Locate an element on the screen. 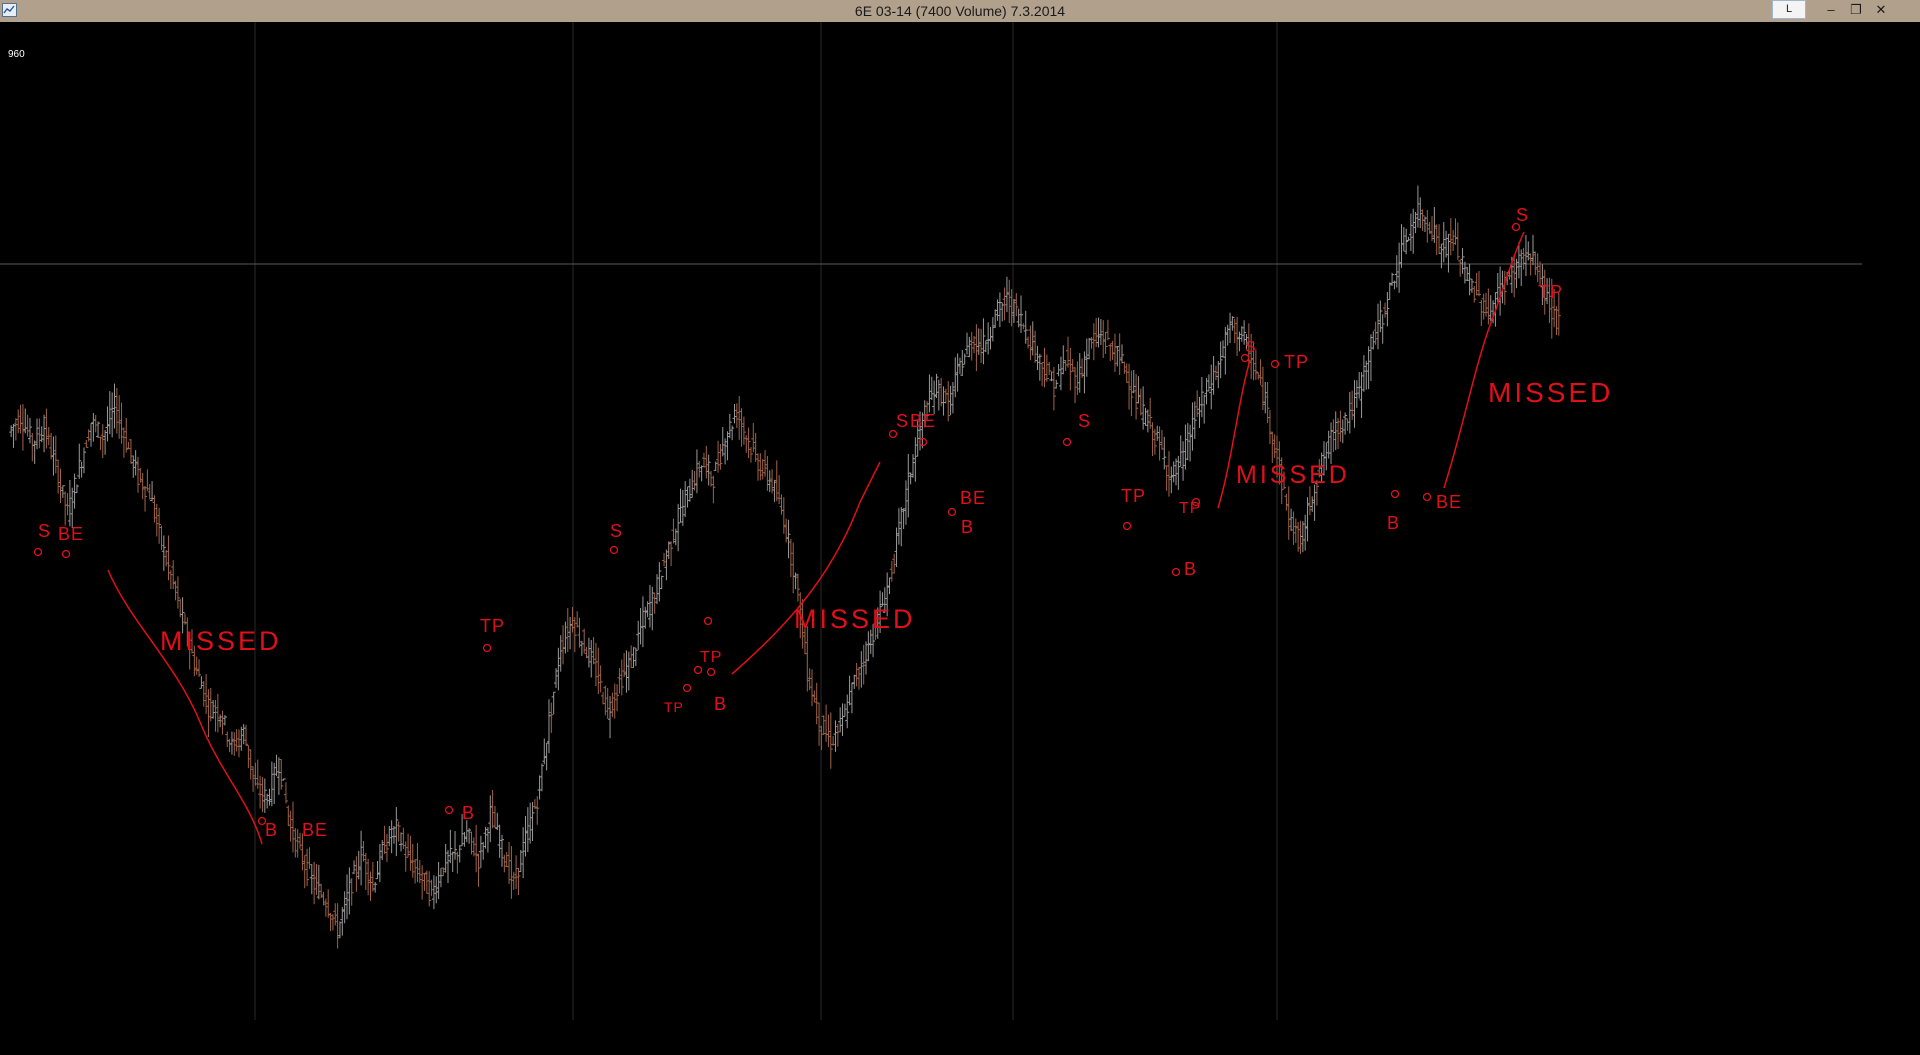  annotation-signal-10: B is located at coordinates (720, 704).